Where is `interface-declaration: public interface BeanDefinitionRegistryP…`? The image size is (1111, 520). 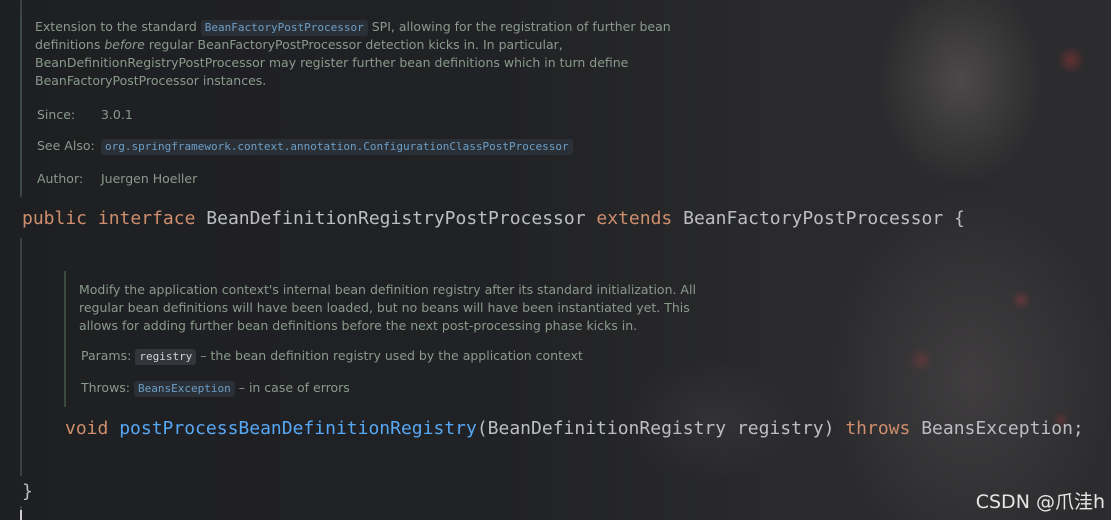
interface-declaration: public interface BeanDefinitionRegistryP… is located at coordinates (493, 219).